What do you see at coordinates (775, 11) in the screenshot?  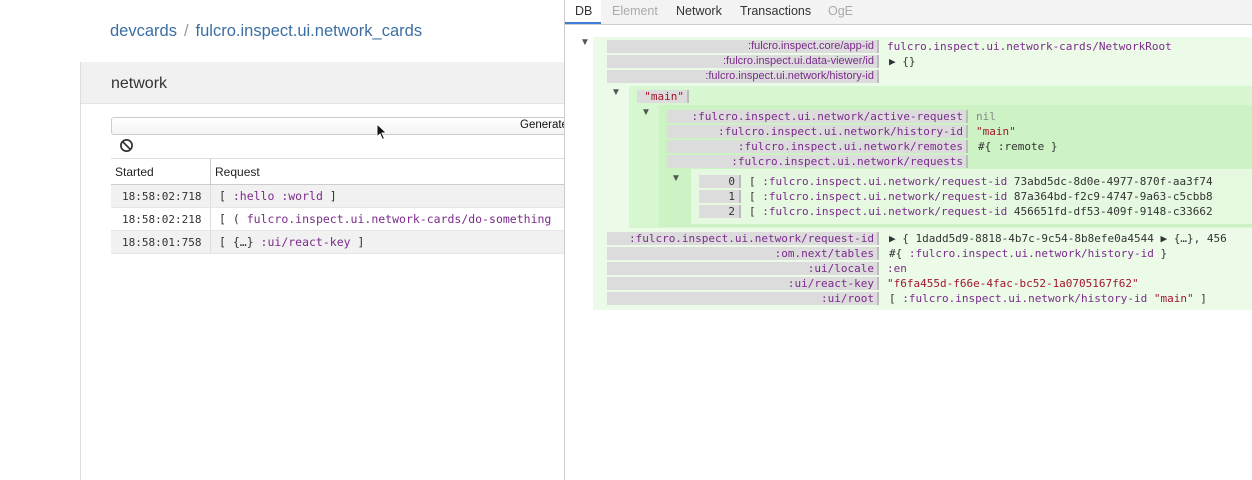 I see `tab-transactions: Transactions` at bounding box center [775, 11].